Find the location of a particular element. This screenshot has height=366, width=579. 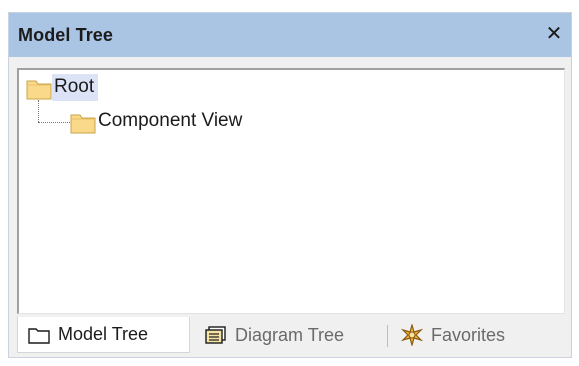

tree-node-component-view: Component View is located at coordinates (158, 121).